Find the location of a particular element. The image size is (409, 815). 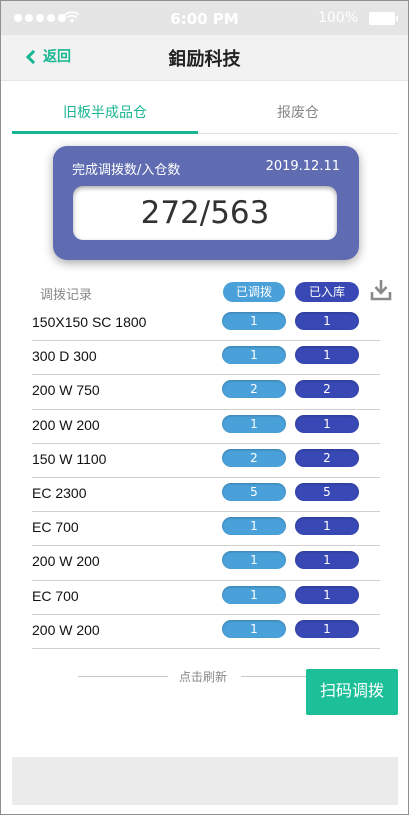

tab-semi-finished-warehouse: 旧板半成品仓 is located at coordinates (105, 112).